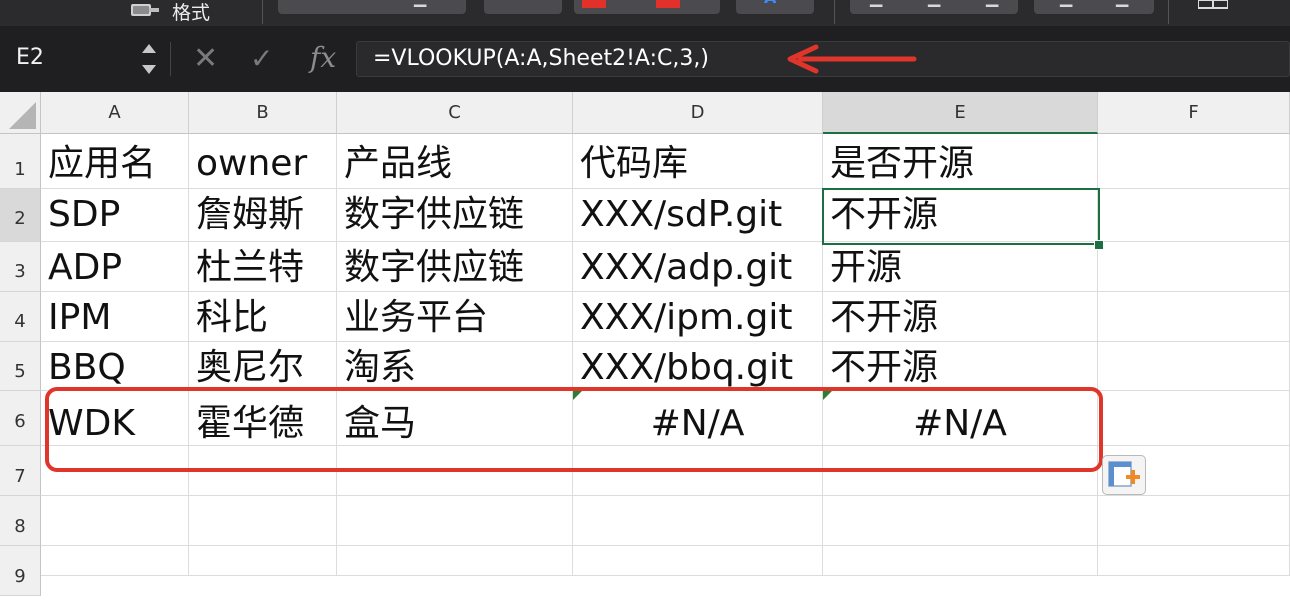 This screenshot has height=608, width=1290. Describe the element at coordinates (1194, 215) in the screenshot. I see `cell-f2` at that location.